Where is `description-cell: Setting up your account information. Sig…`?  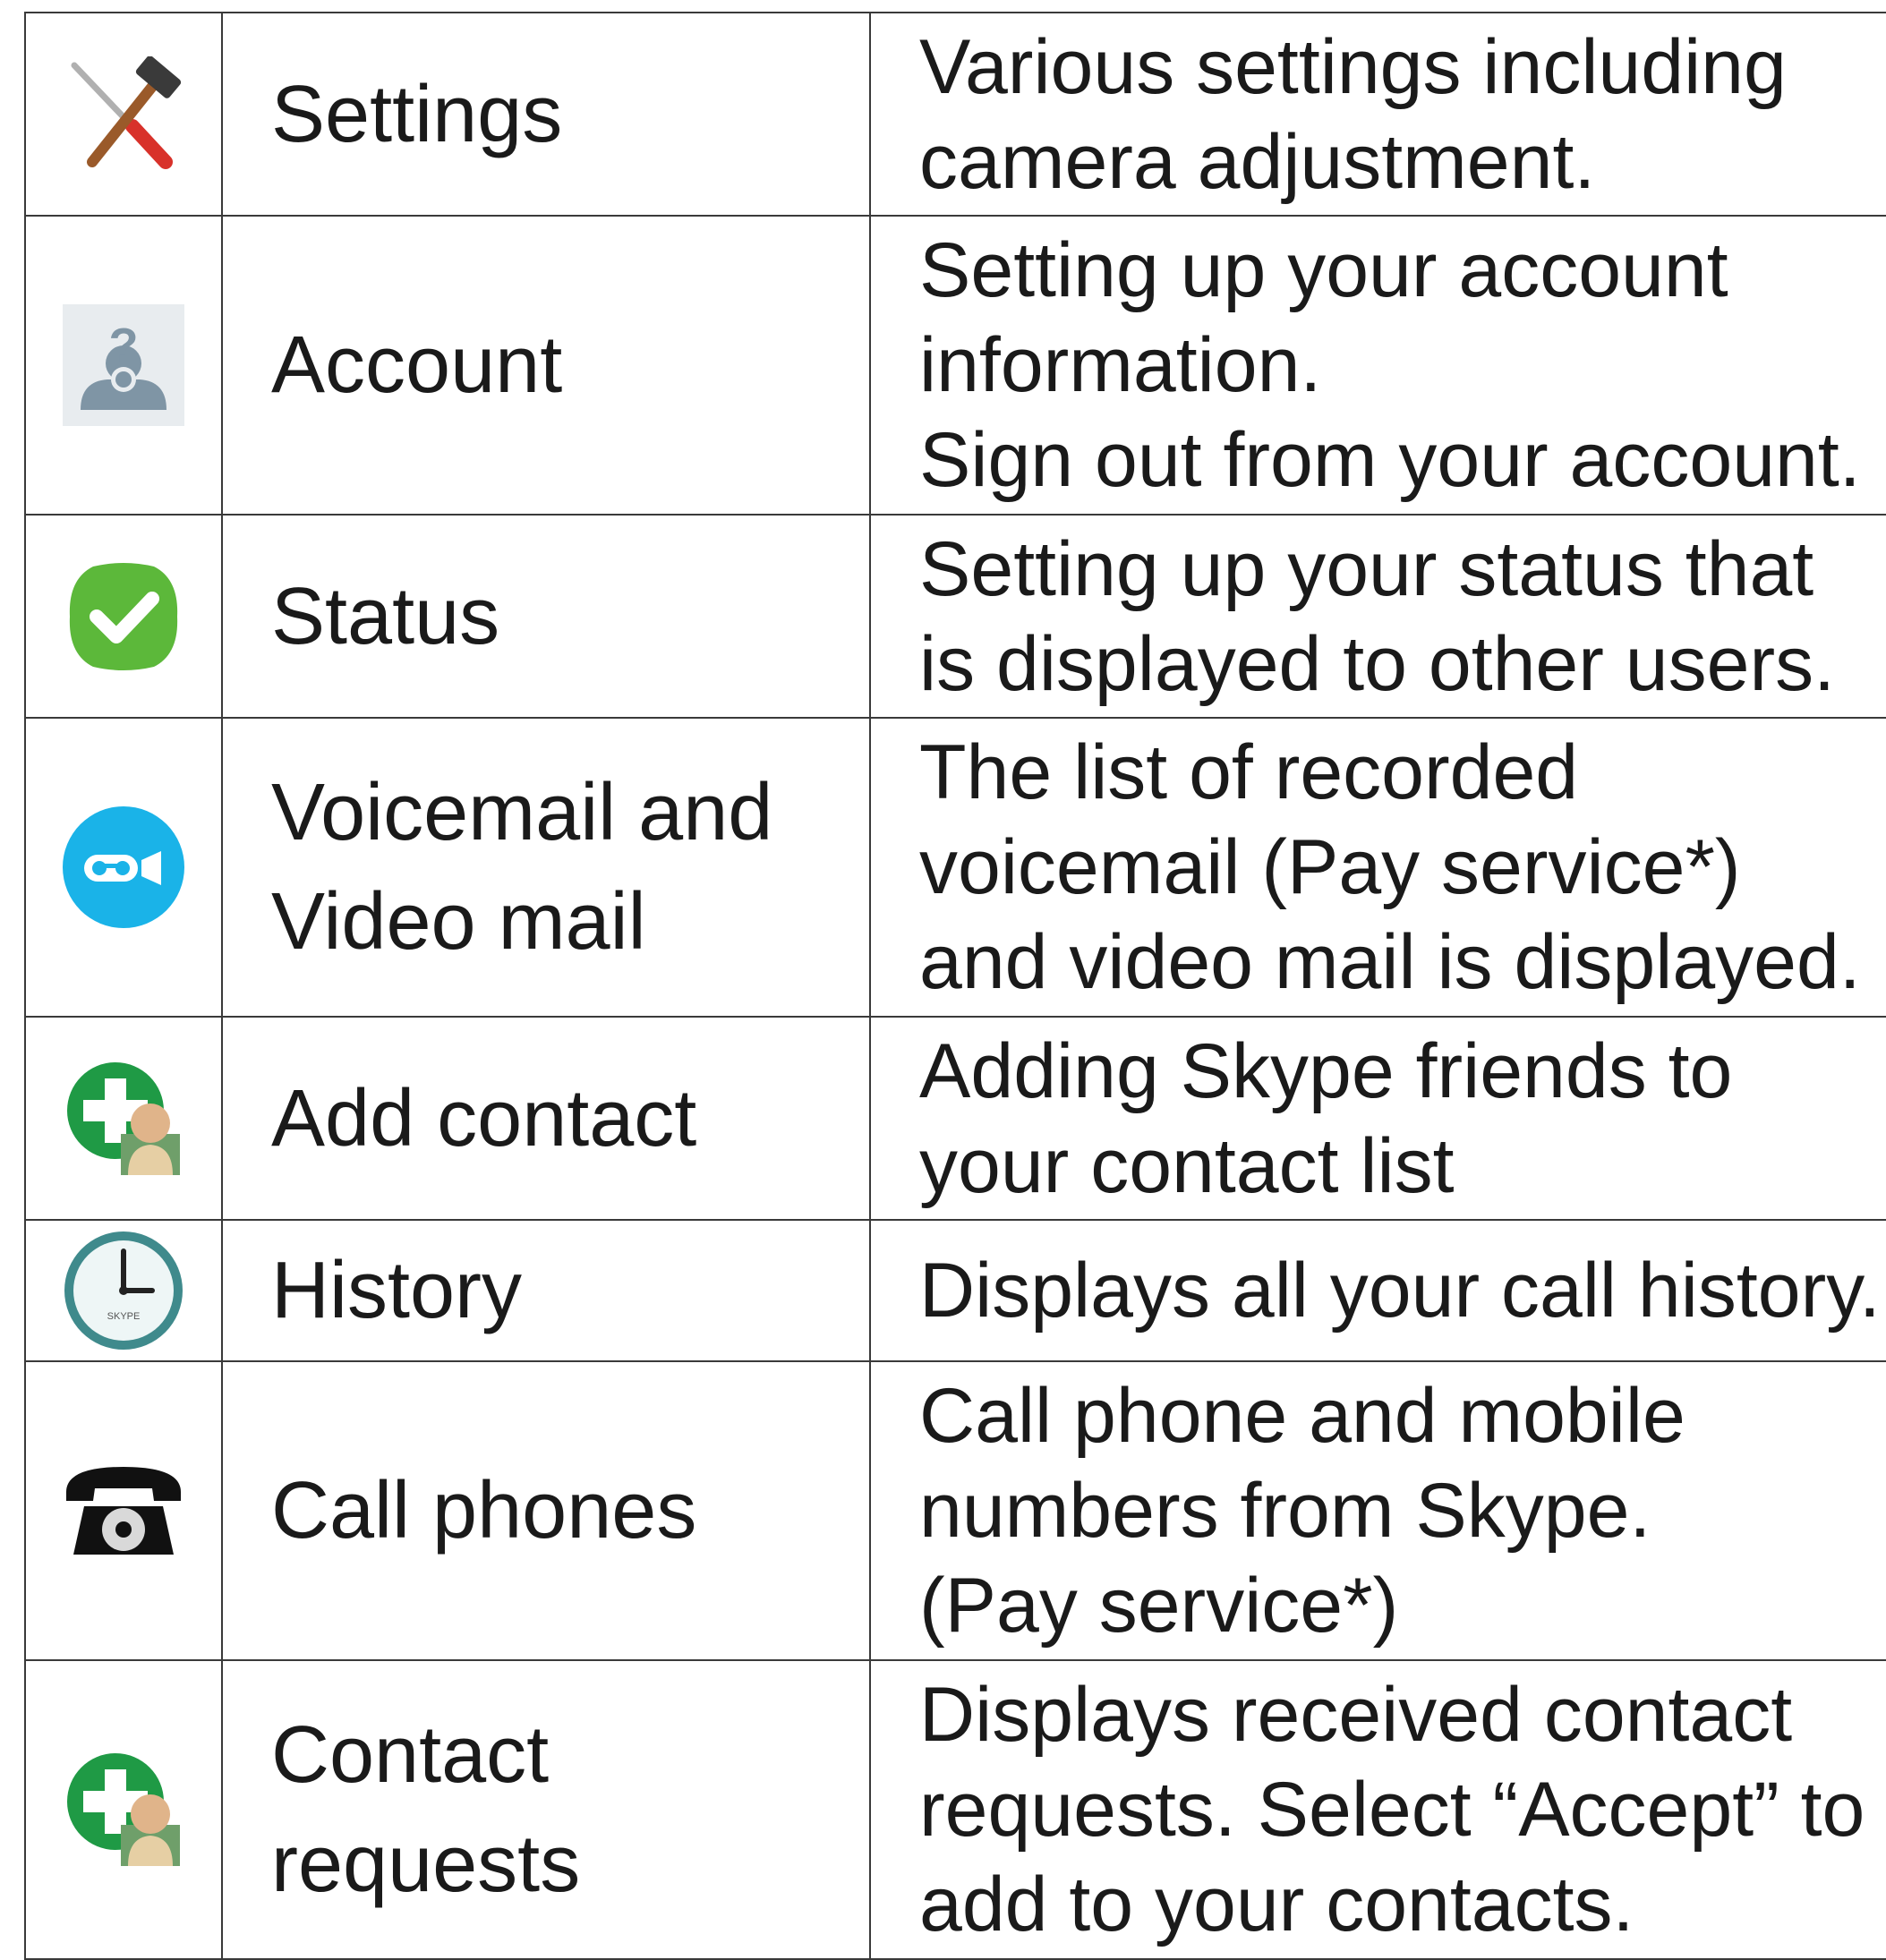
description-cell: Setting up your account information. Sig… is located at coordinates (1377, 365).